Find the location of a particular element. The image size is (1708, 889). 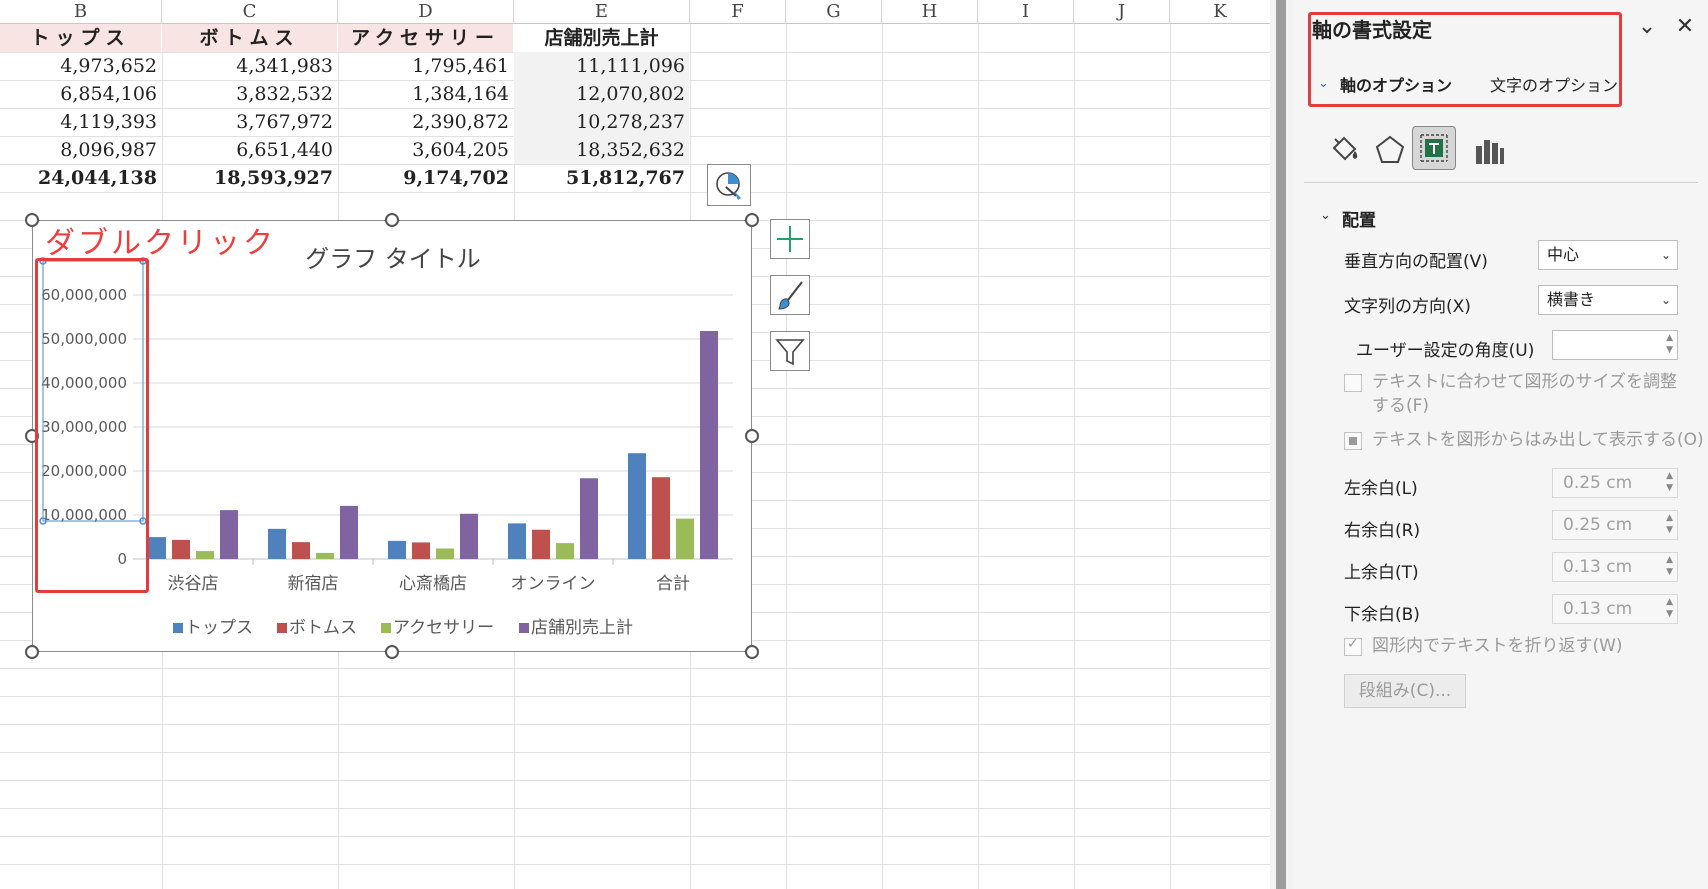

paint-bucket-icon is located at coordinates (1345, 148).